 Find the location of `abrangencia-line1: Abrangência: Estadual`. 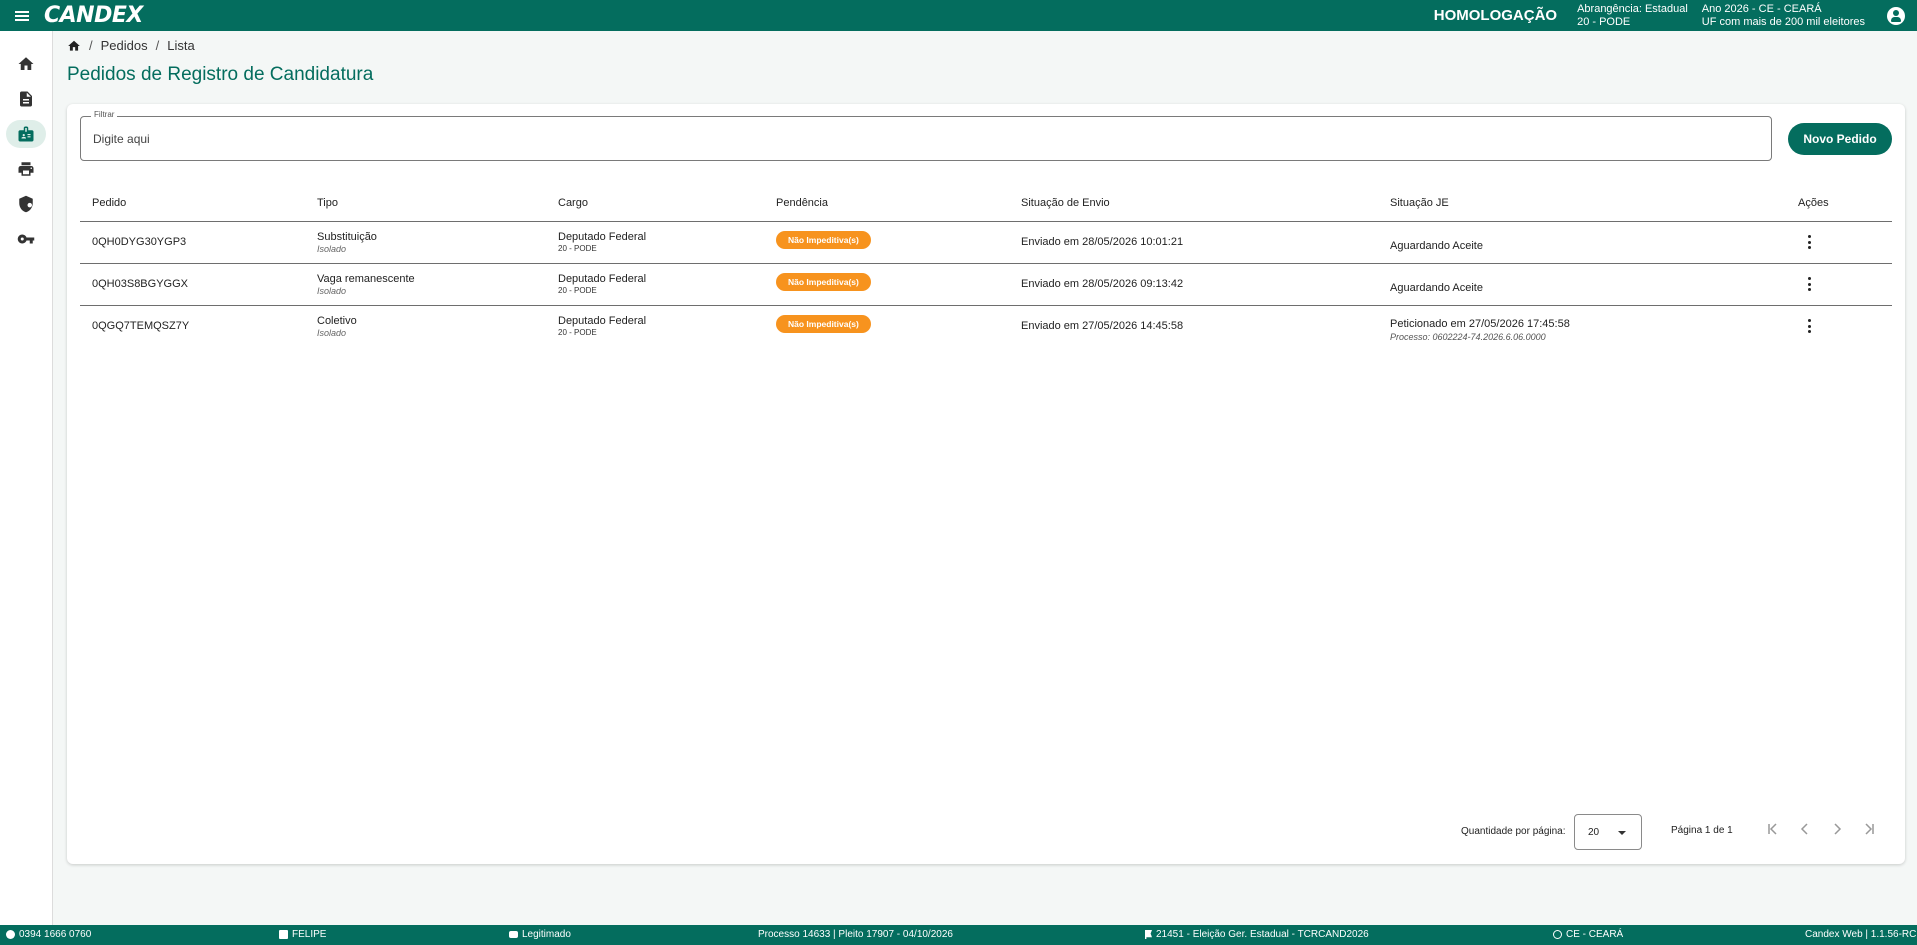

abrangencia-line1: Abrangência: Estadual is located at coordinates (1632, 8).